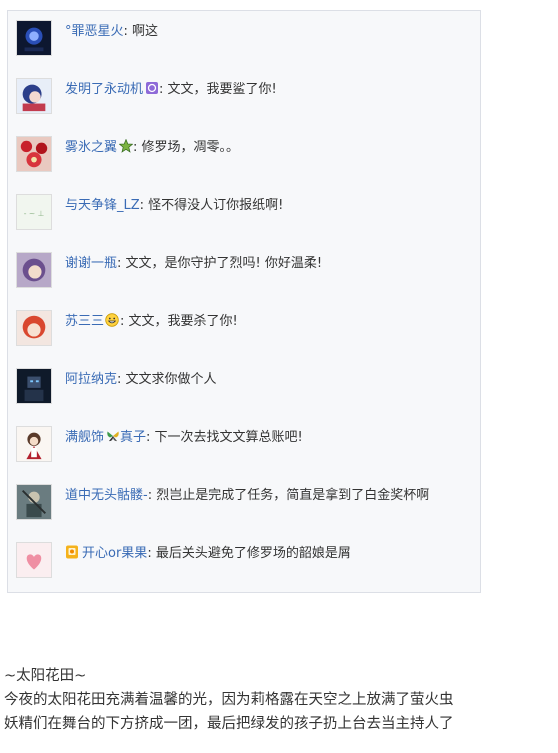  I want to click on red-pattern-avatar, so click(34, 154).